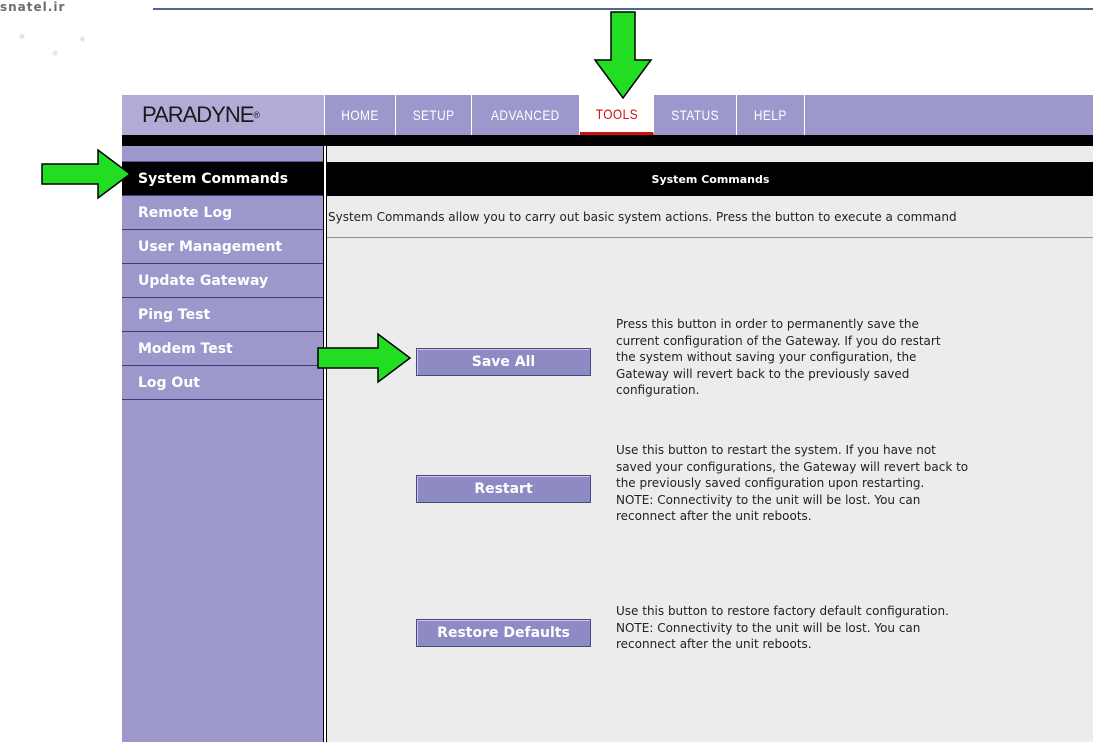 The image size is (1093, 742). What do you see at coordinates (222, 383) in the screenshot?
I see `sidebar-item-log-out: Log Out` at bounding box center [222, 383].